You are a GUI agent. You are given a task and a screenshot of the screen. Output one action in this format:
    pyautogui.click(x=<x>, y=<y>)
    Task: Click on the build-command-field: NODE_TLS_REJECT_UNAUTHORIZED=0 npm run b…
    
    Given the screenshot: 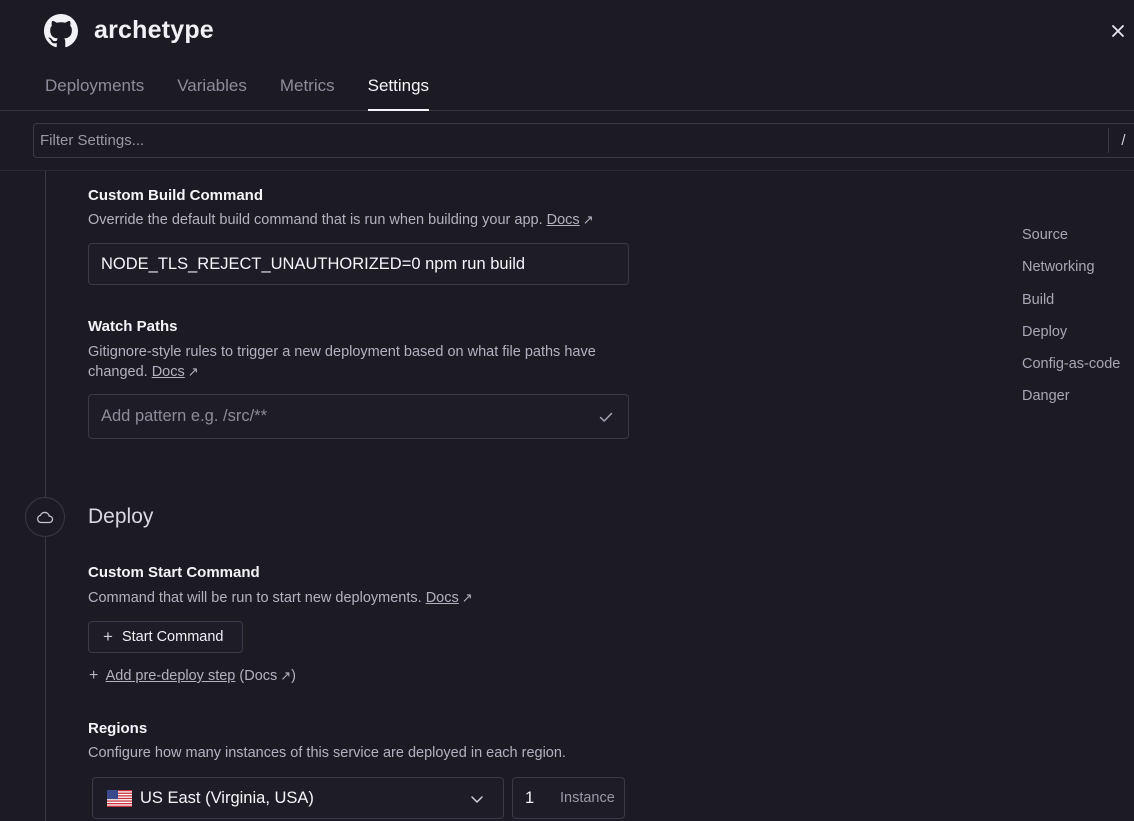 What is the action you would take?
    pyautogui.click(x=358, y=264)
    